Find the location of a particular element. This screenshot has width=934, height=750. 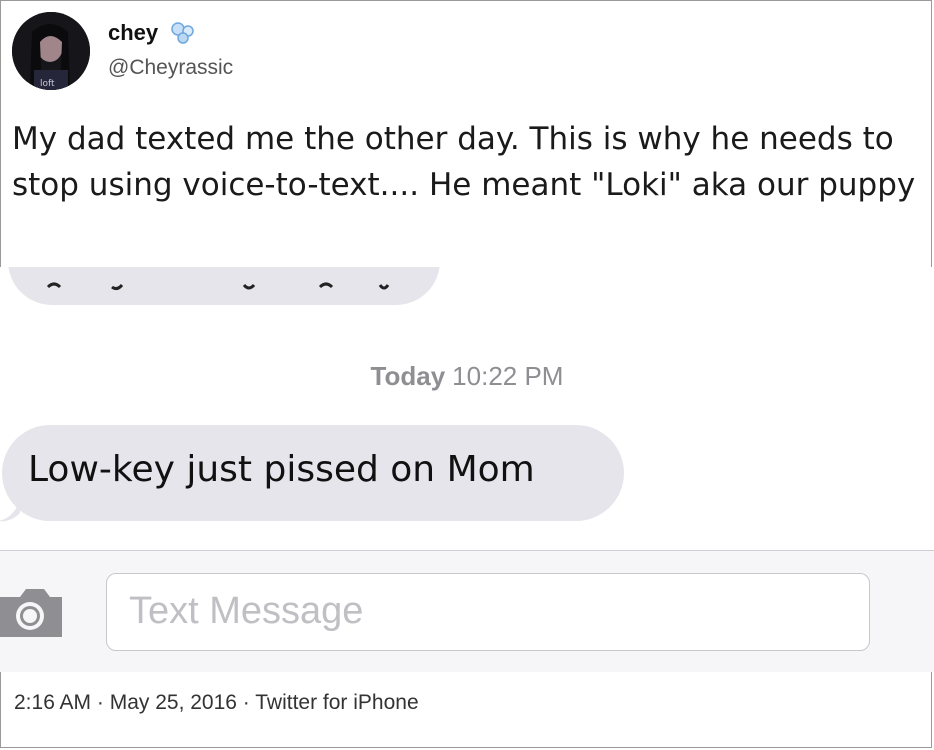

bubble-tail is located at coordinates (10, 511).